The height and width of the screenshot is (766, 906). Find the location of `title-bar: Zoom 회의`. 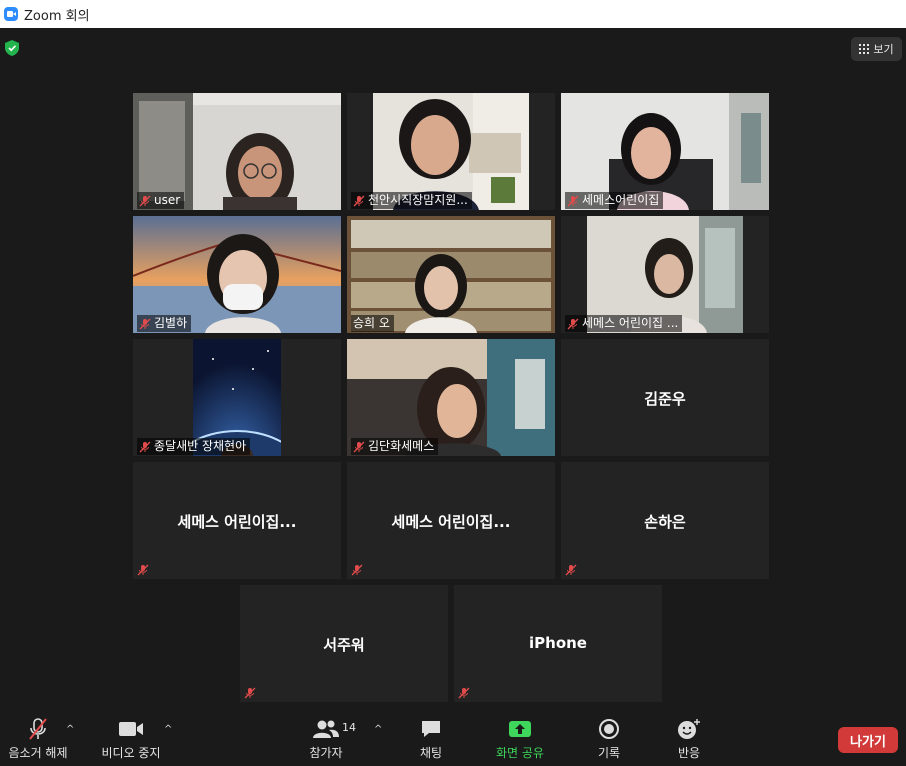

title-bar: Zoom 회의 is located at coordinates (453, 14).